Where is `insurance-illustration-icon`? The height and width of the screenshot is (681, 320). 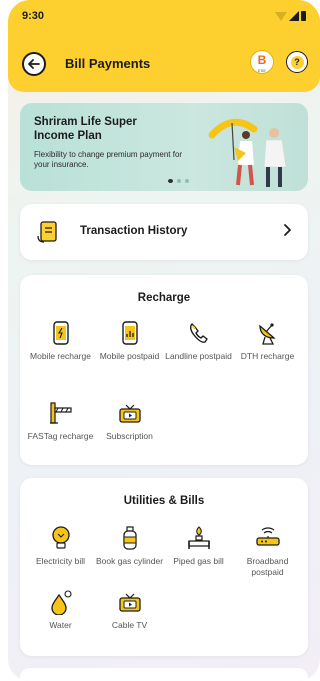 insurance-illustration-icon is located at coordinates (247, 152).